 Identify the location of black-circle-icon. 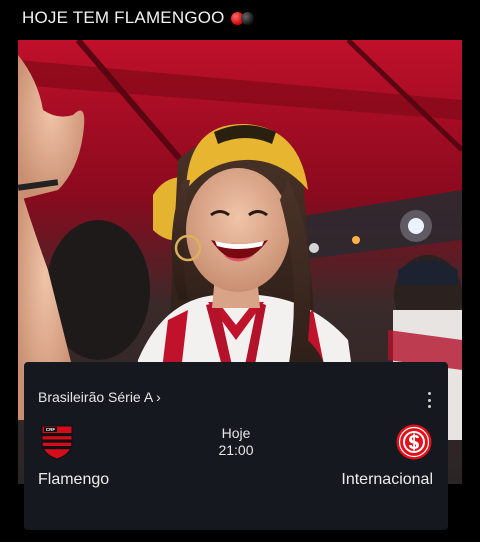
(247, 18).